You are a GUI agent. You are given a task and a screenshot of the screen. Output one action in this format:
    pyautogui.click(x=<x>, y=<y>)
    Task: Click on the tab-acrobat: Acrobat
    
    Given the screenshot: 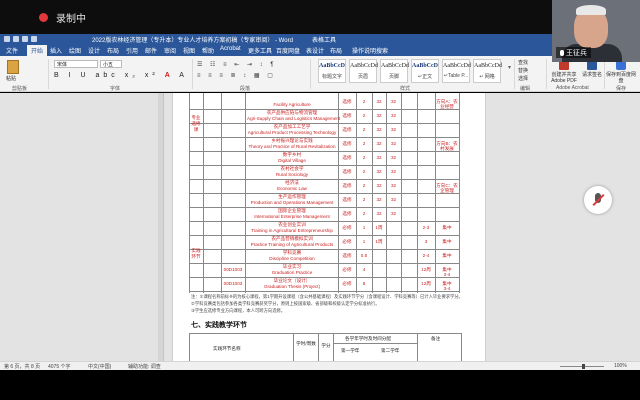 What is the action you would take?
    pyautogui.click(x=230, y=49)
    